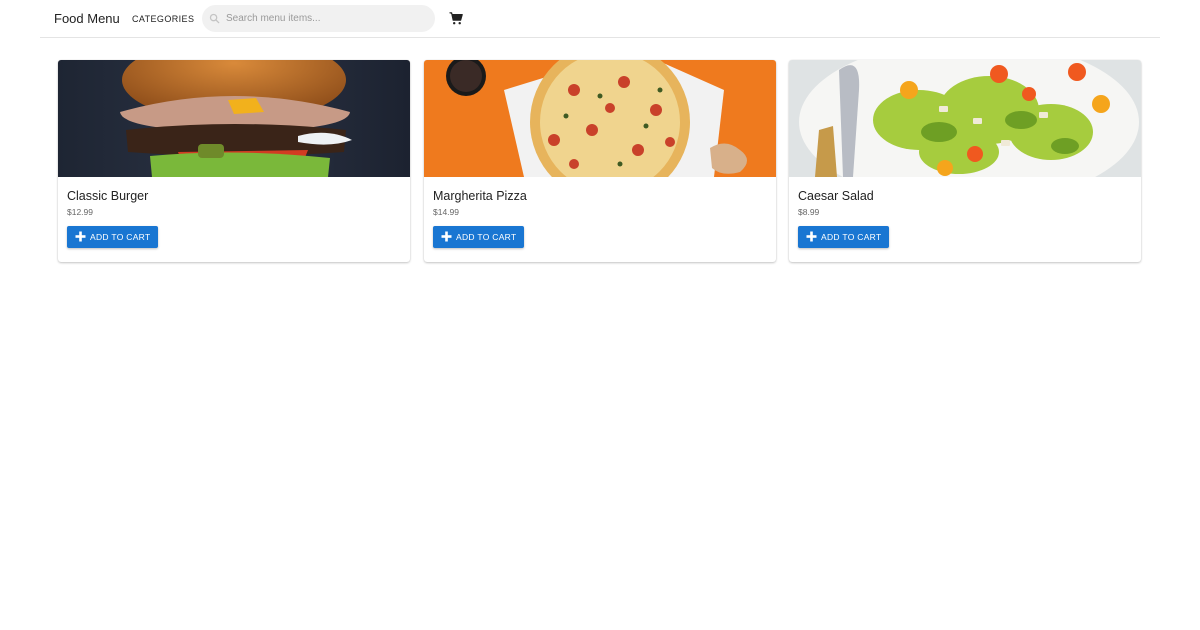 The image size is (1200, 630). Describe the element at coordinates (163, 19) in the screenshot. I see `categories-button: CATEGORIES` at that location.